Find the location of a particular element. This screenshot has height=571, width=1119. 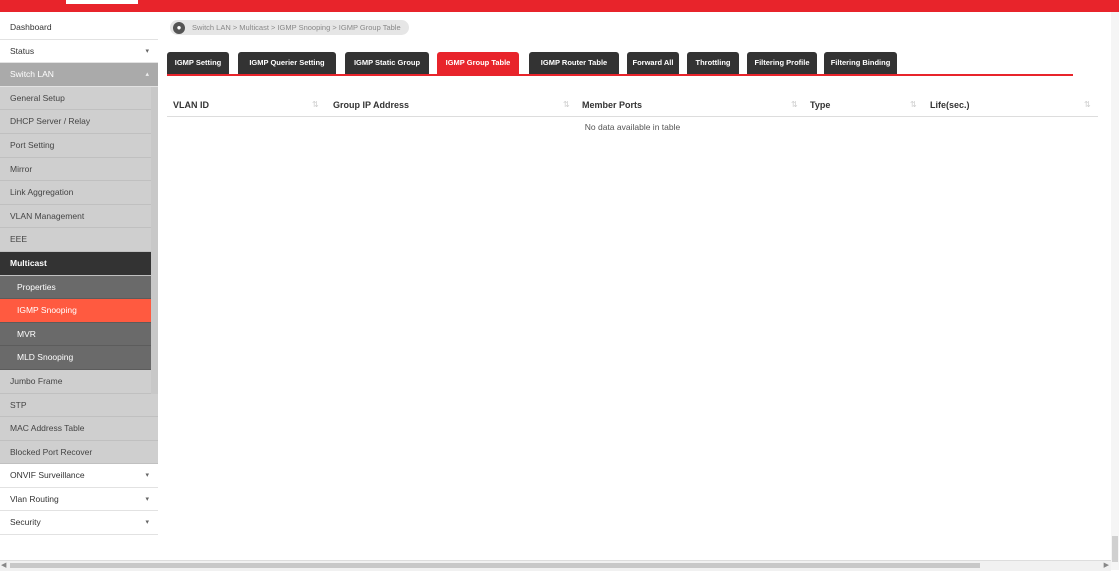

sidebar-item-link-aggregation: Link Aggregation is located at coordinates (75, 193).